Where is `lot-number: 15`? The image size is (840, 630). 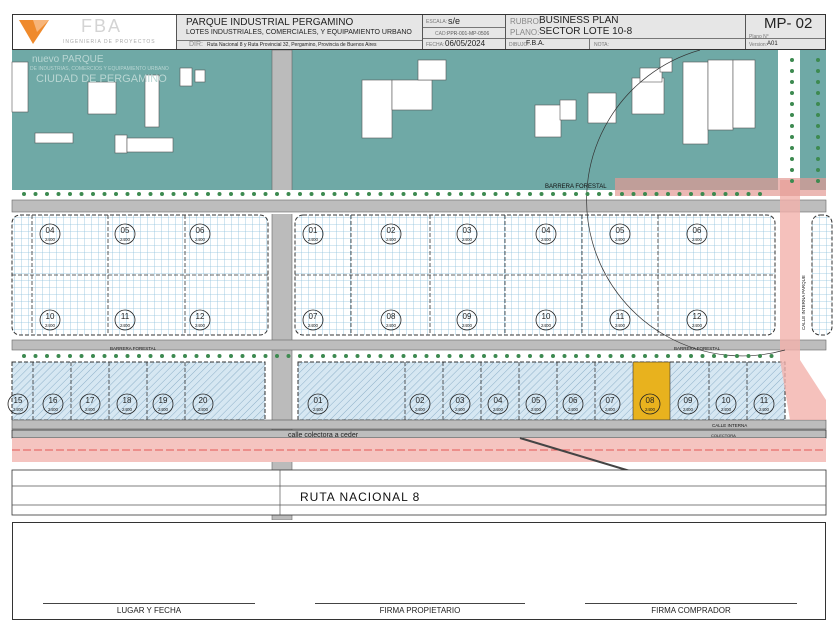 lot-number: 15 is located at coordinates (18, 400).